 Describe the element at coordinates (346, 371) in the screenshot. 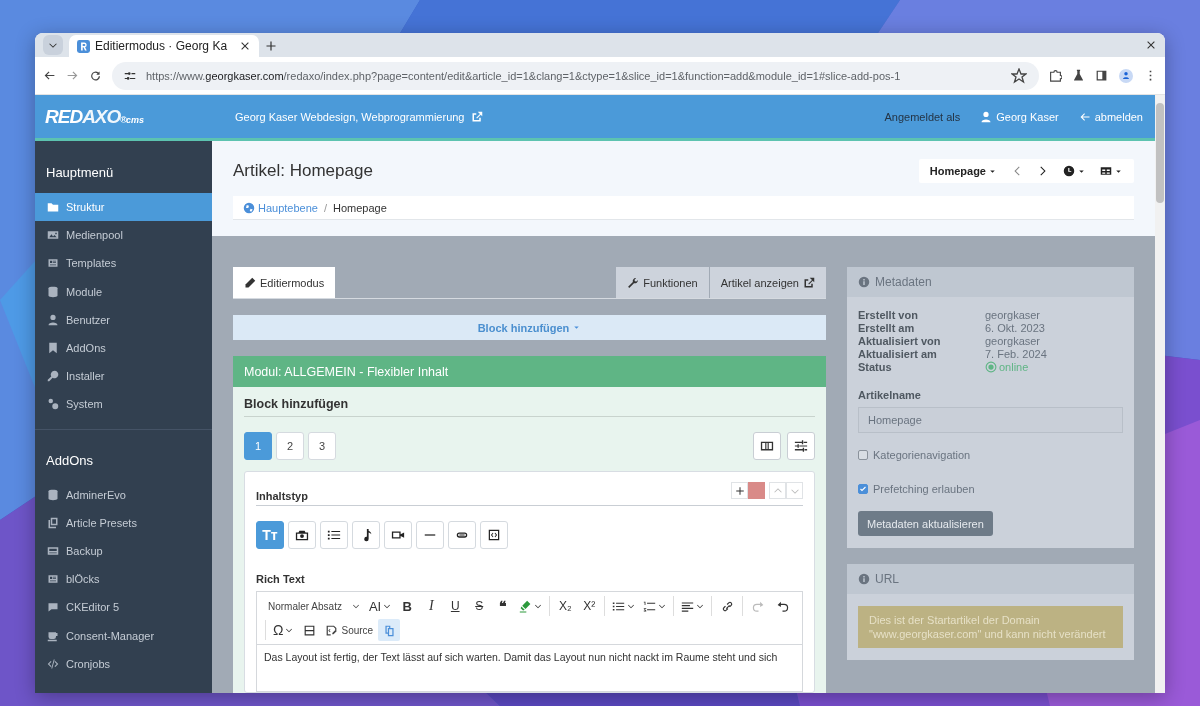

I see `module-title: Modul: ALLGEMEIN - Flexibler Inhalt` at that location.